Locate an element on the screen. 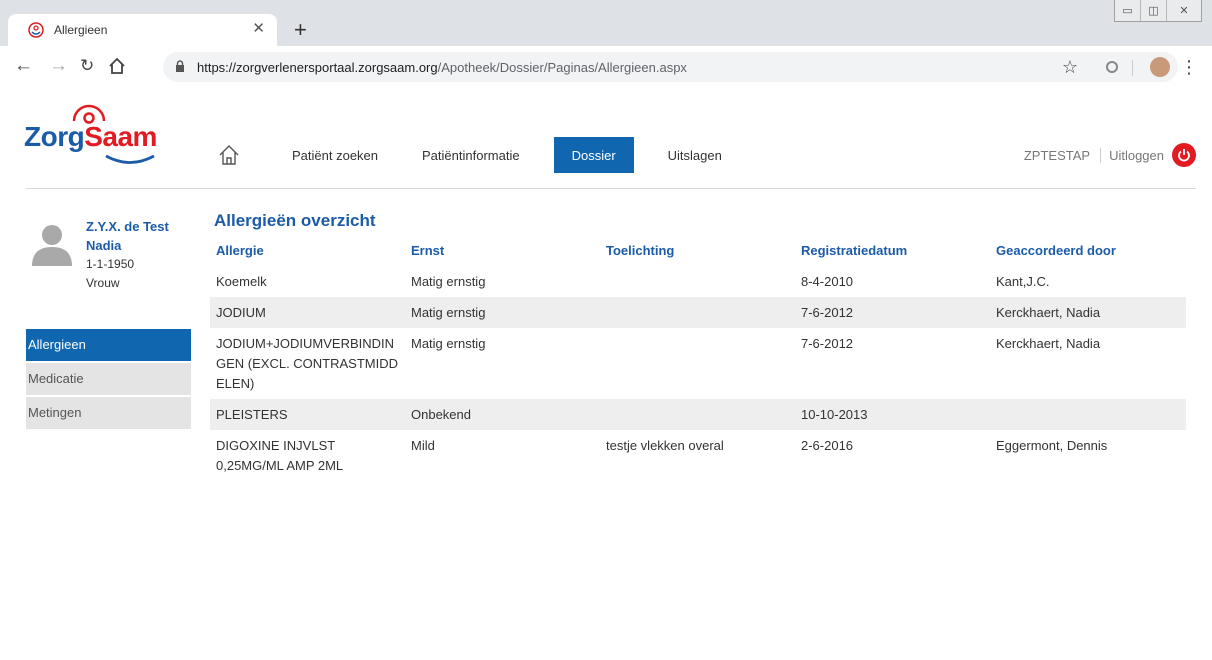 The width and height of the screenshot is (1212, 660). sidebar-item-metingen: Metingen is located at coordinates (108, 413).